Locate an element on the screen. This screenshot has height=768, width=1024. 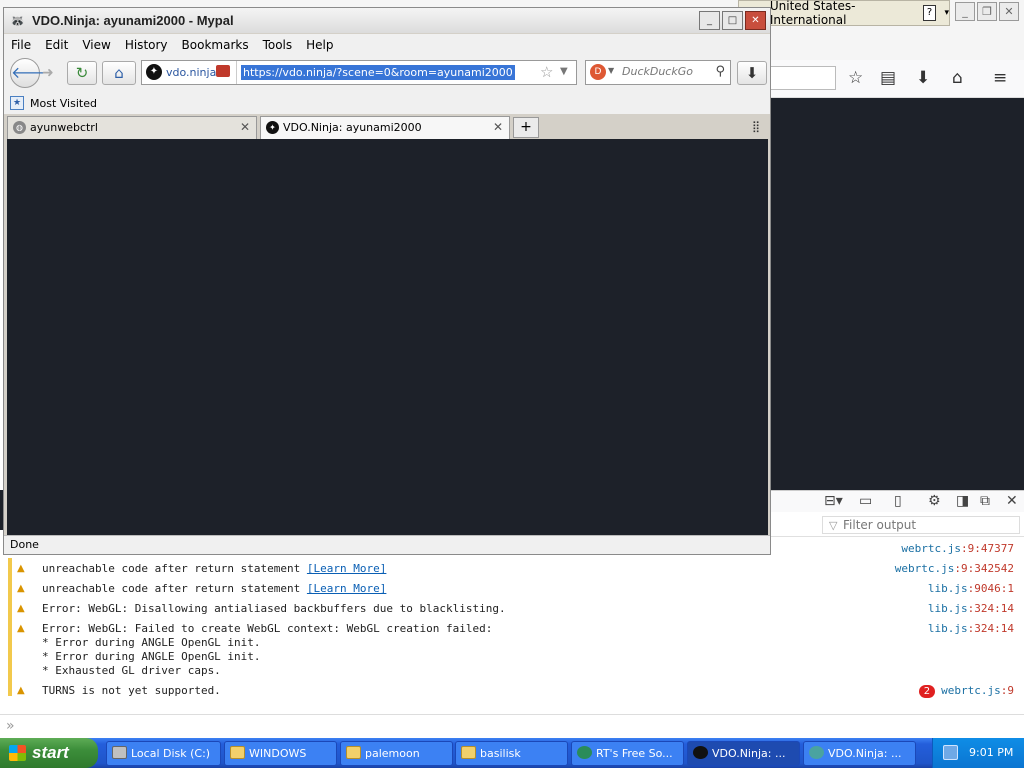
status-bar: Done is located at coordinates (387, 544).